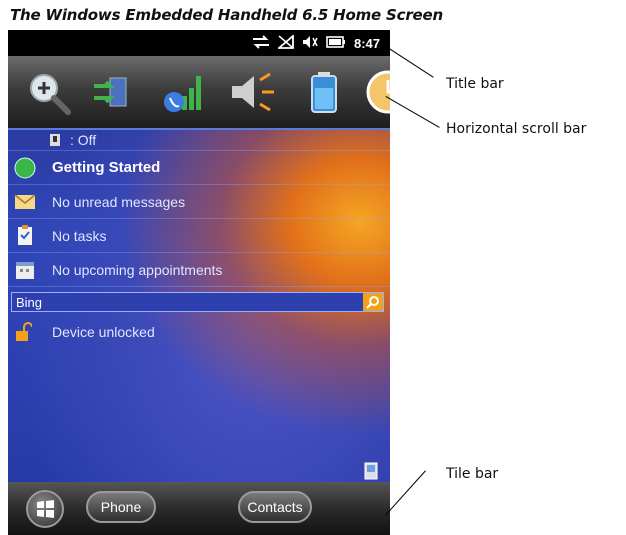  Describe the element at coordinates (83, 140) in the screenshot. I see `status-text: : Off` at that location.